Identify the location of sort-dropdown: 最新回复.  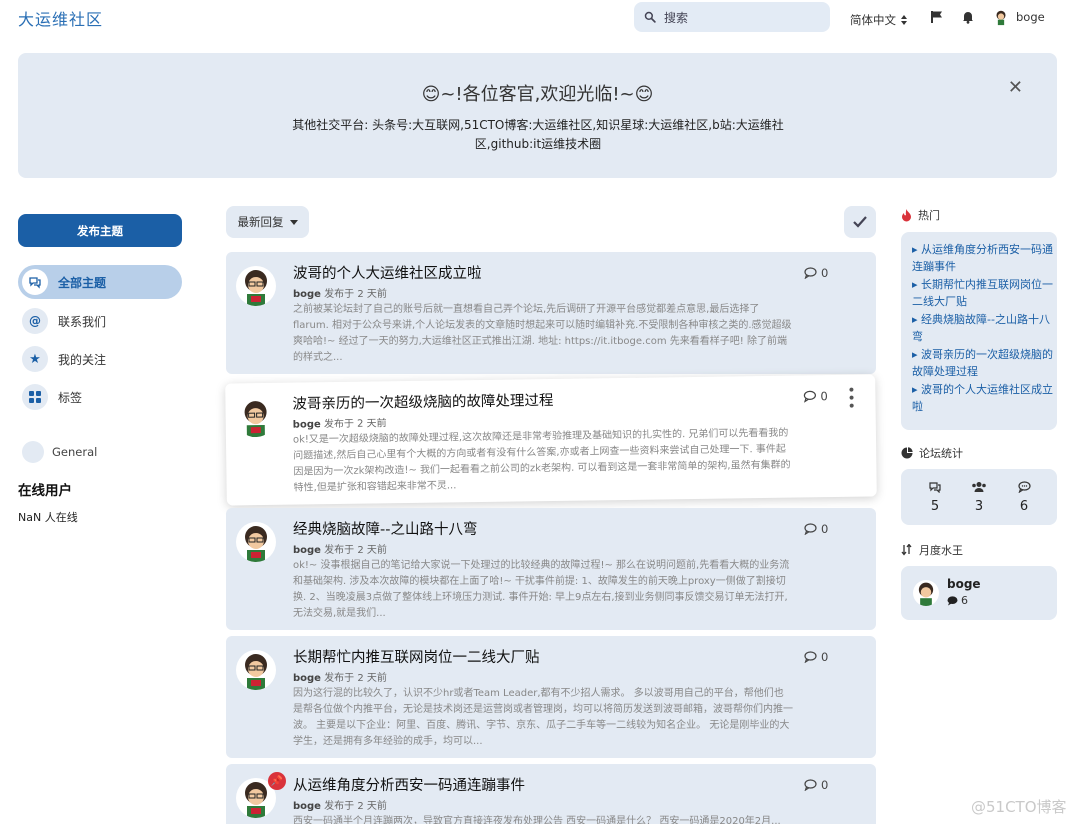
(267, 222).